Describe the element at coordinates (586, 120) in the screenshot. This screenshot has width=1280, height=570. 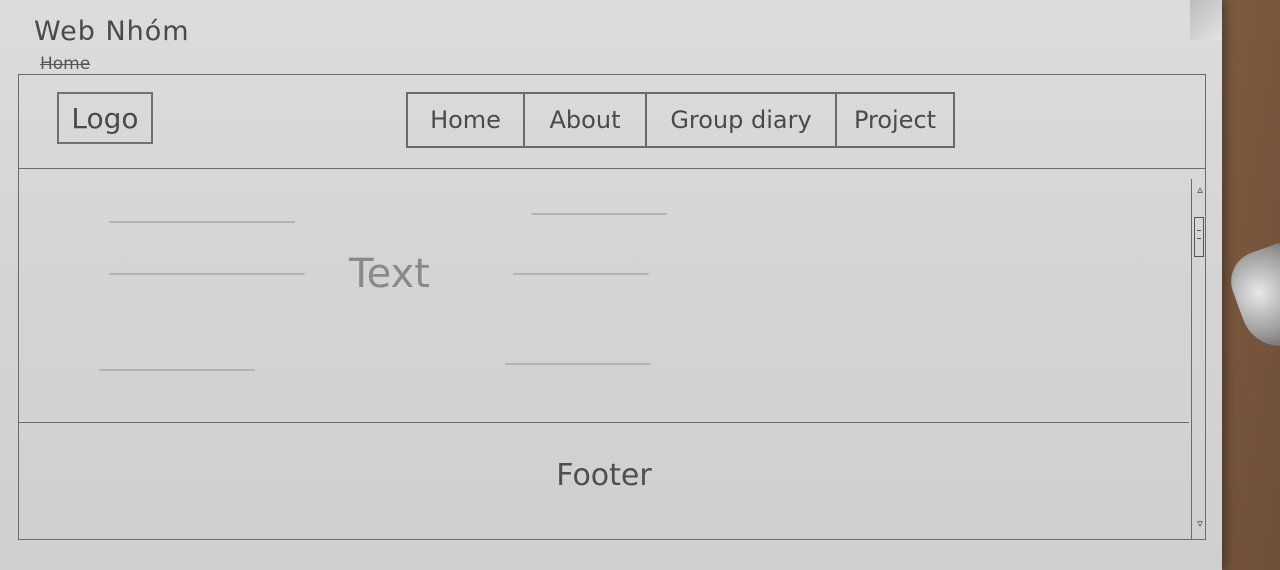
I see `nav-about: About` at that location.